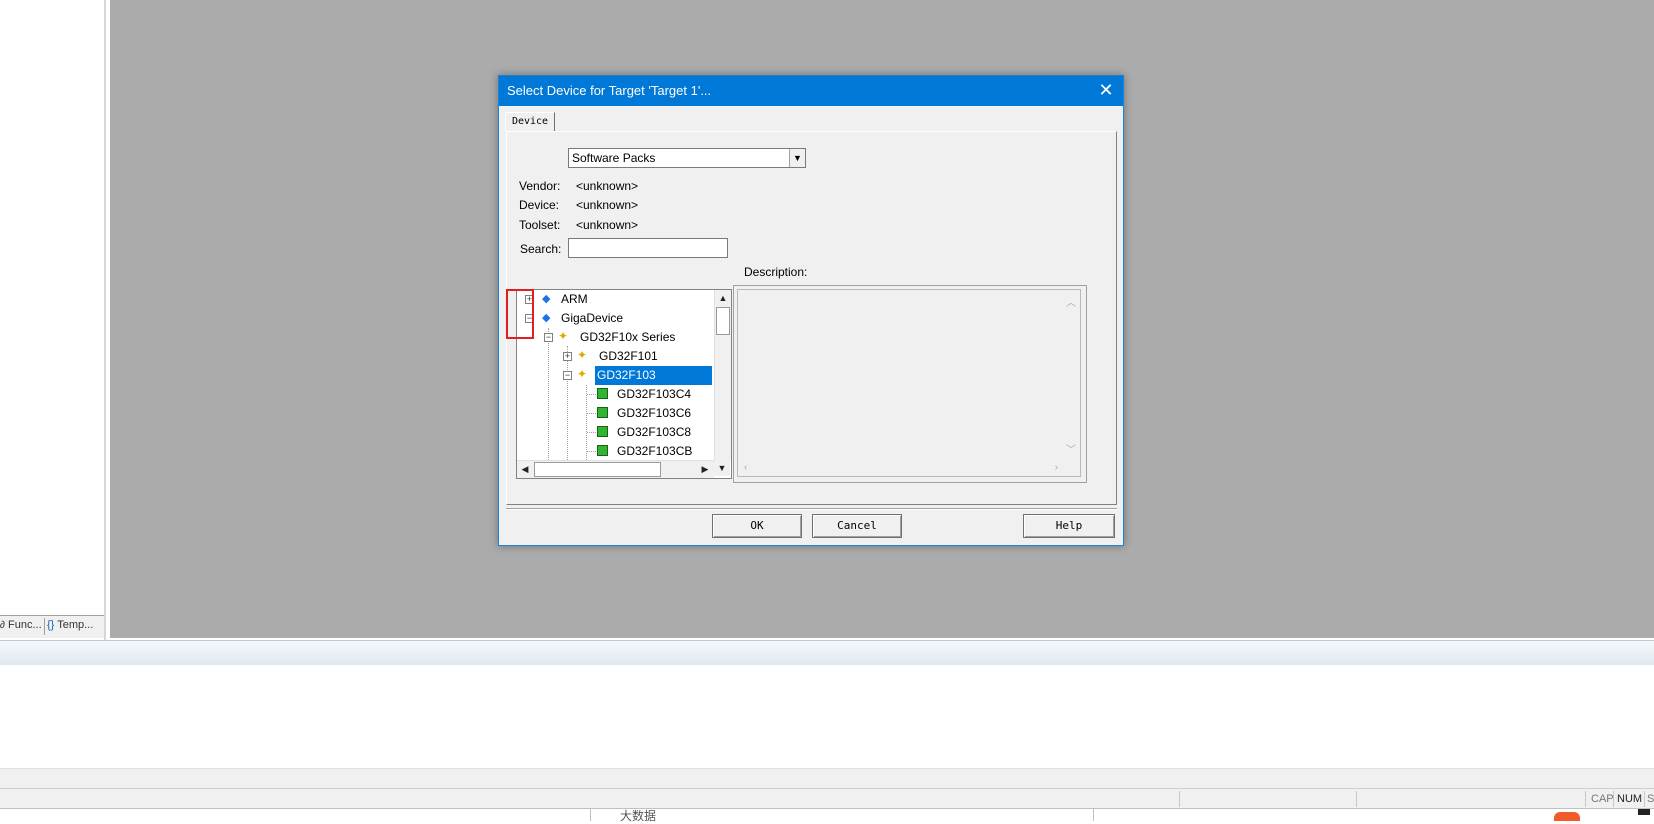 Image resolution: width=1654 pixels, height=824 pixels. Describe the element at coordinates (827, 815) in the screenshot. I see `taskbar-strip: 大数据` at that location.